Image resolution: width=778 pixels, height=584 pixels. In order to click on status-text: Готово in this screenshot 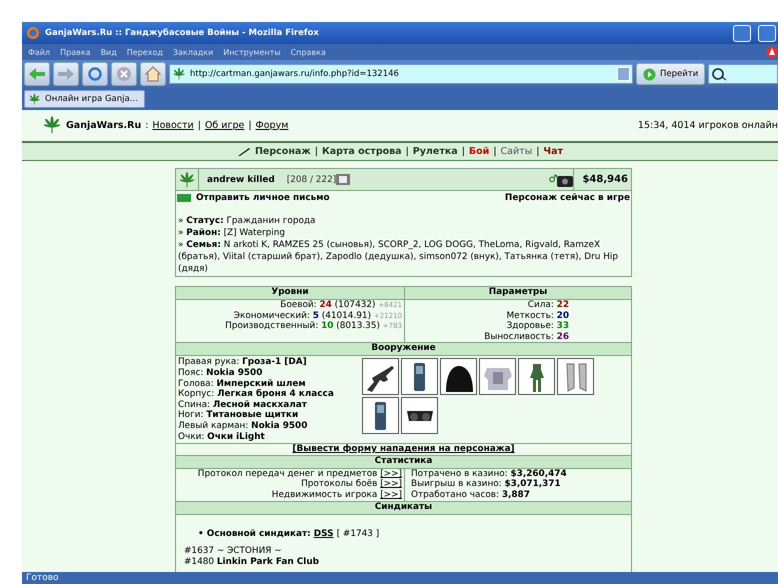, I will do `click(42, 578)`.